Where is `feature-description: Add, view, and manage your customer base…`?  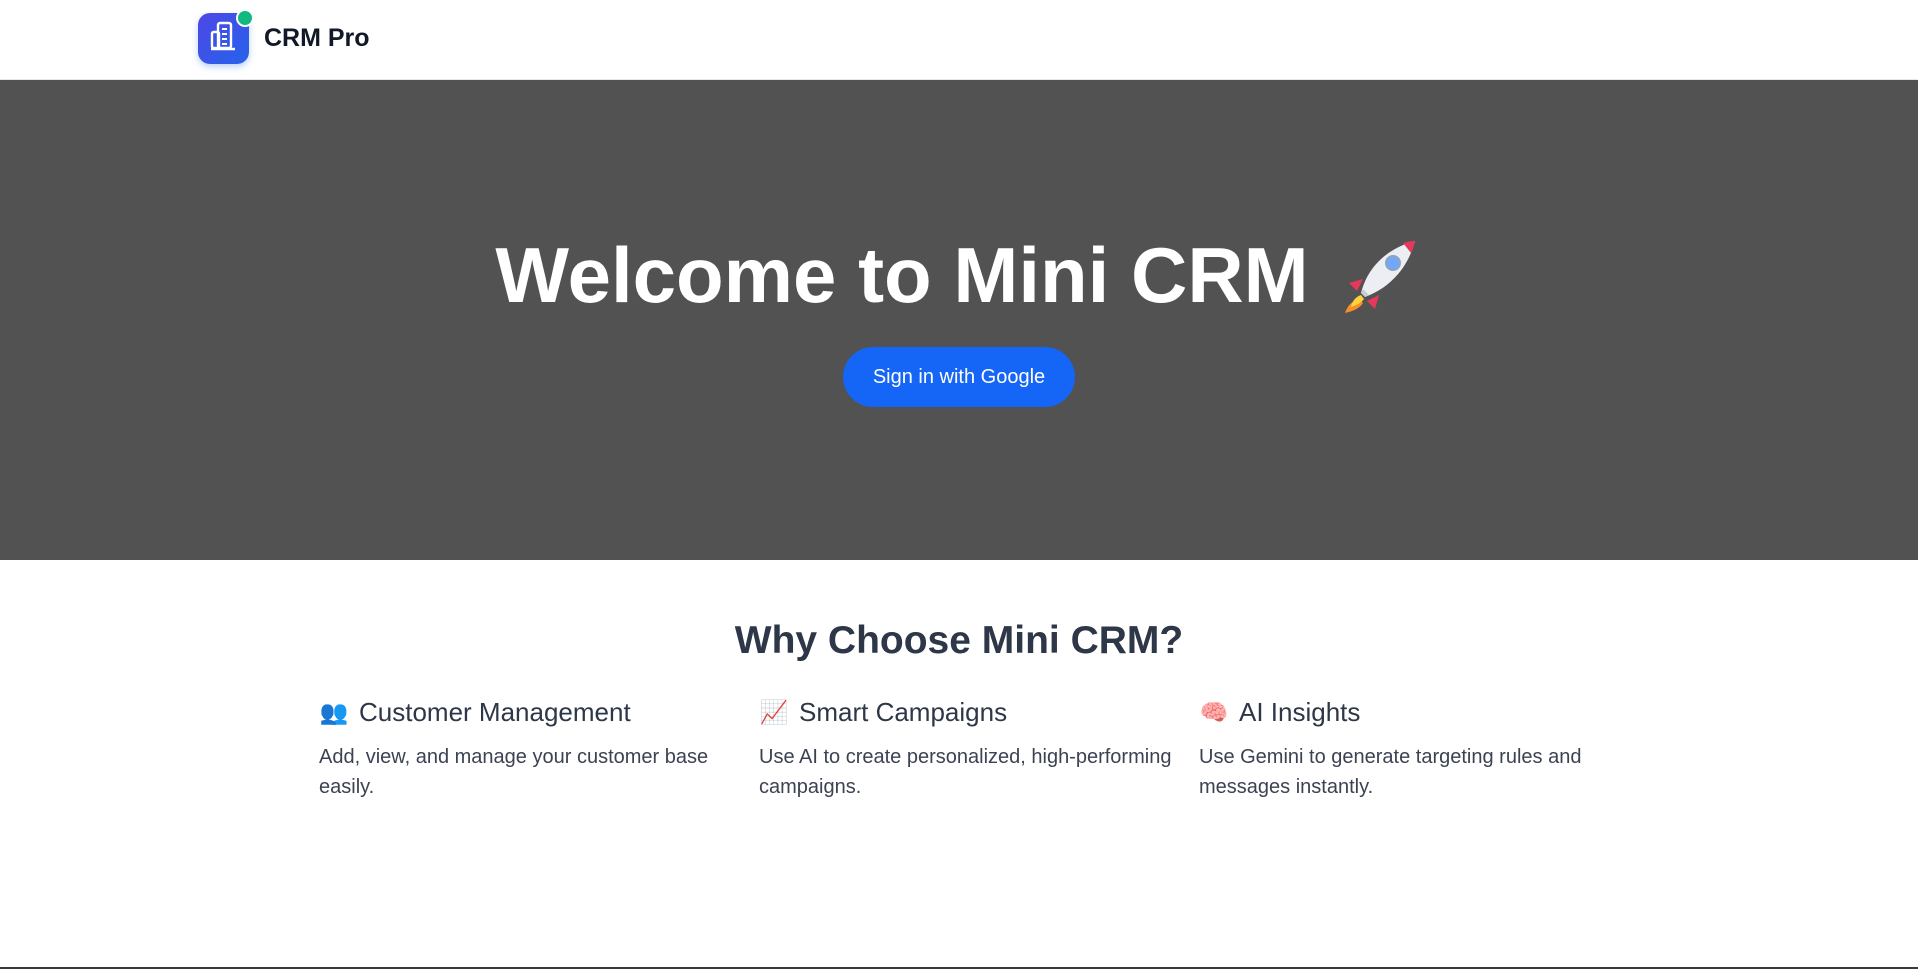
feature-description: Add, view, and manage your customer base… is located at coordinates (514, 772).